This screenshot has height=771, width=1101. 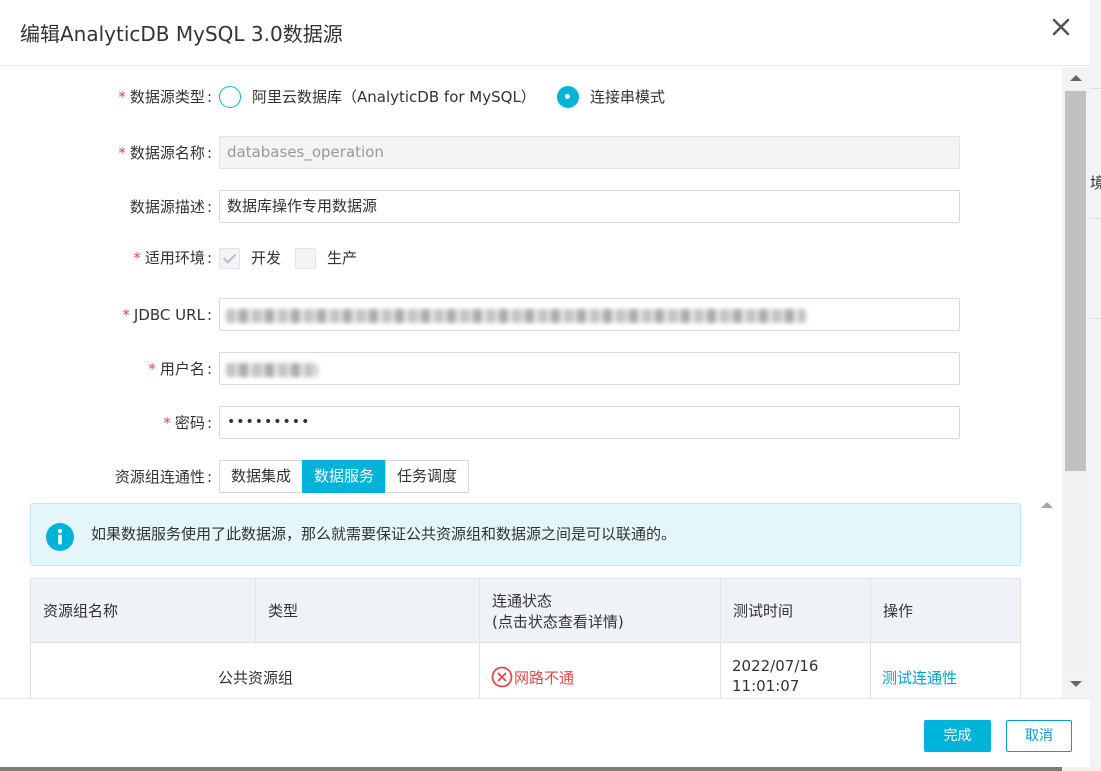 What do you see at coordinates (589, 206) in the screenshot?
I see `datasource-description-input: 数据库操作专用数据源` at bounding box center [589, 206].